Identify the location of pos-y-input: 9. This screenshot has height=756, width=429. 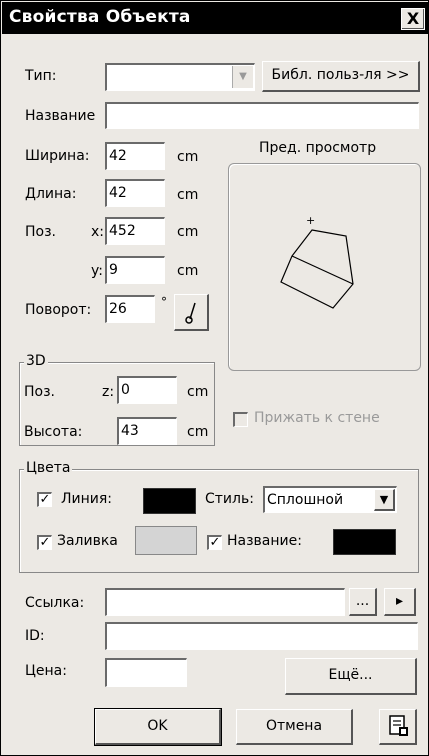
(135, 270).